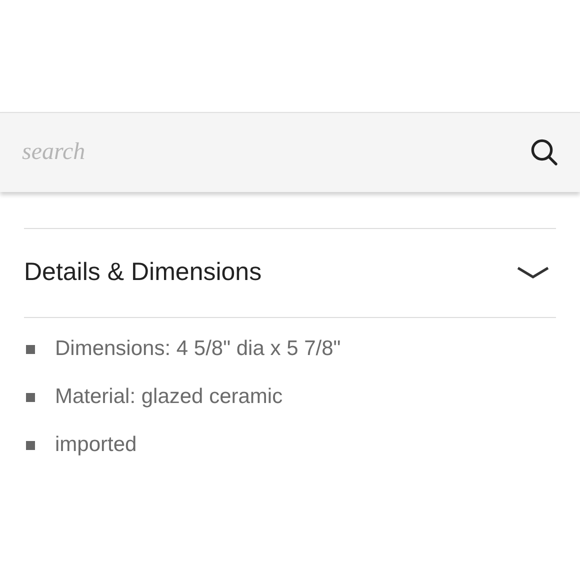  What do you see at coordinates (290, 273) in the screenshot?
I see `section-header: Details & Dimensions` at bounding box center [290, 273].